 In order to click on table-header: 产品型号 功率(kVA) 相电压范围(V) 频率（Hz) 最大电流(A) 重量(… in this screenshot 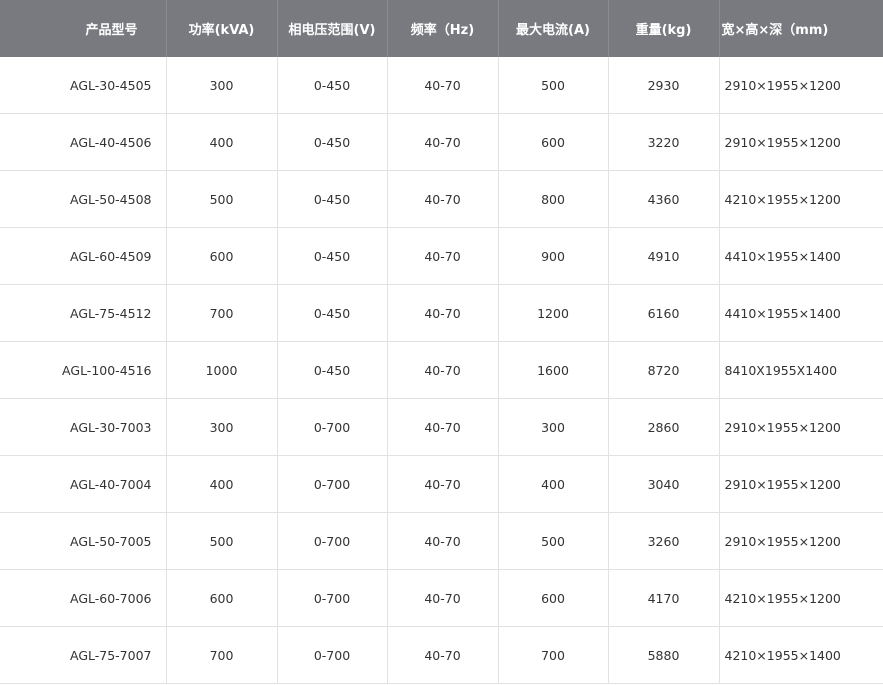, I will do `click(441, 28)`.